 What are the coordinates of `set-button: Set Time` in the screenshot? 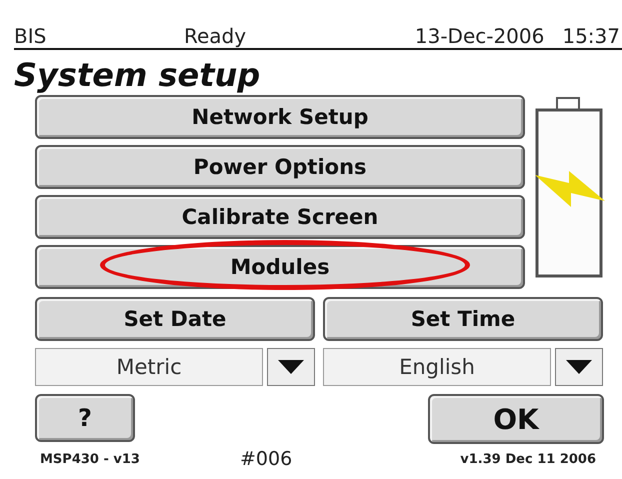 It's located at (463, 319).